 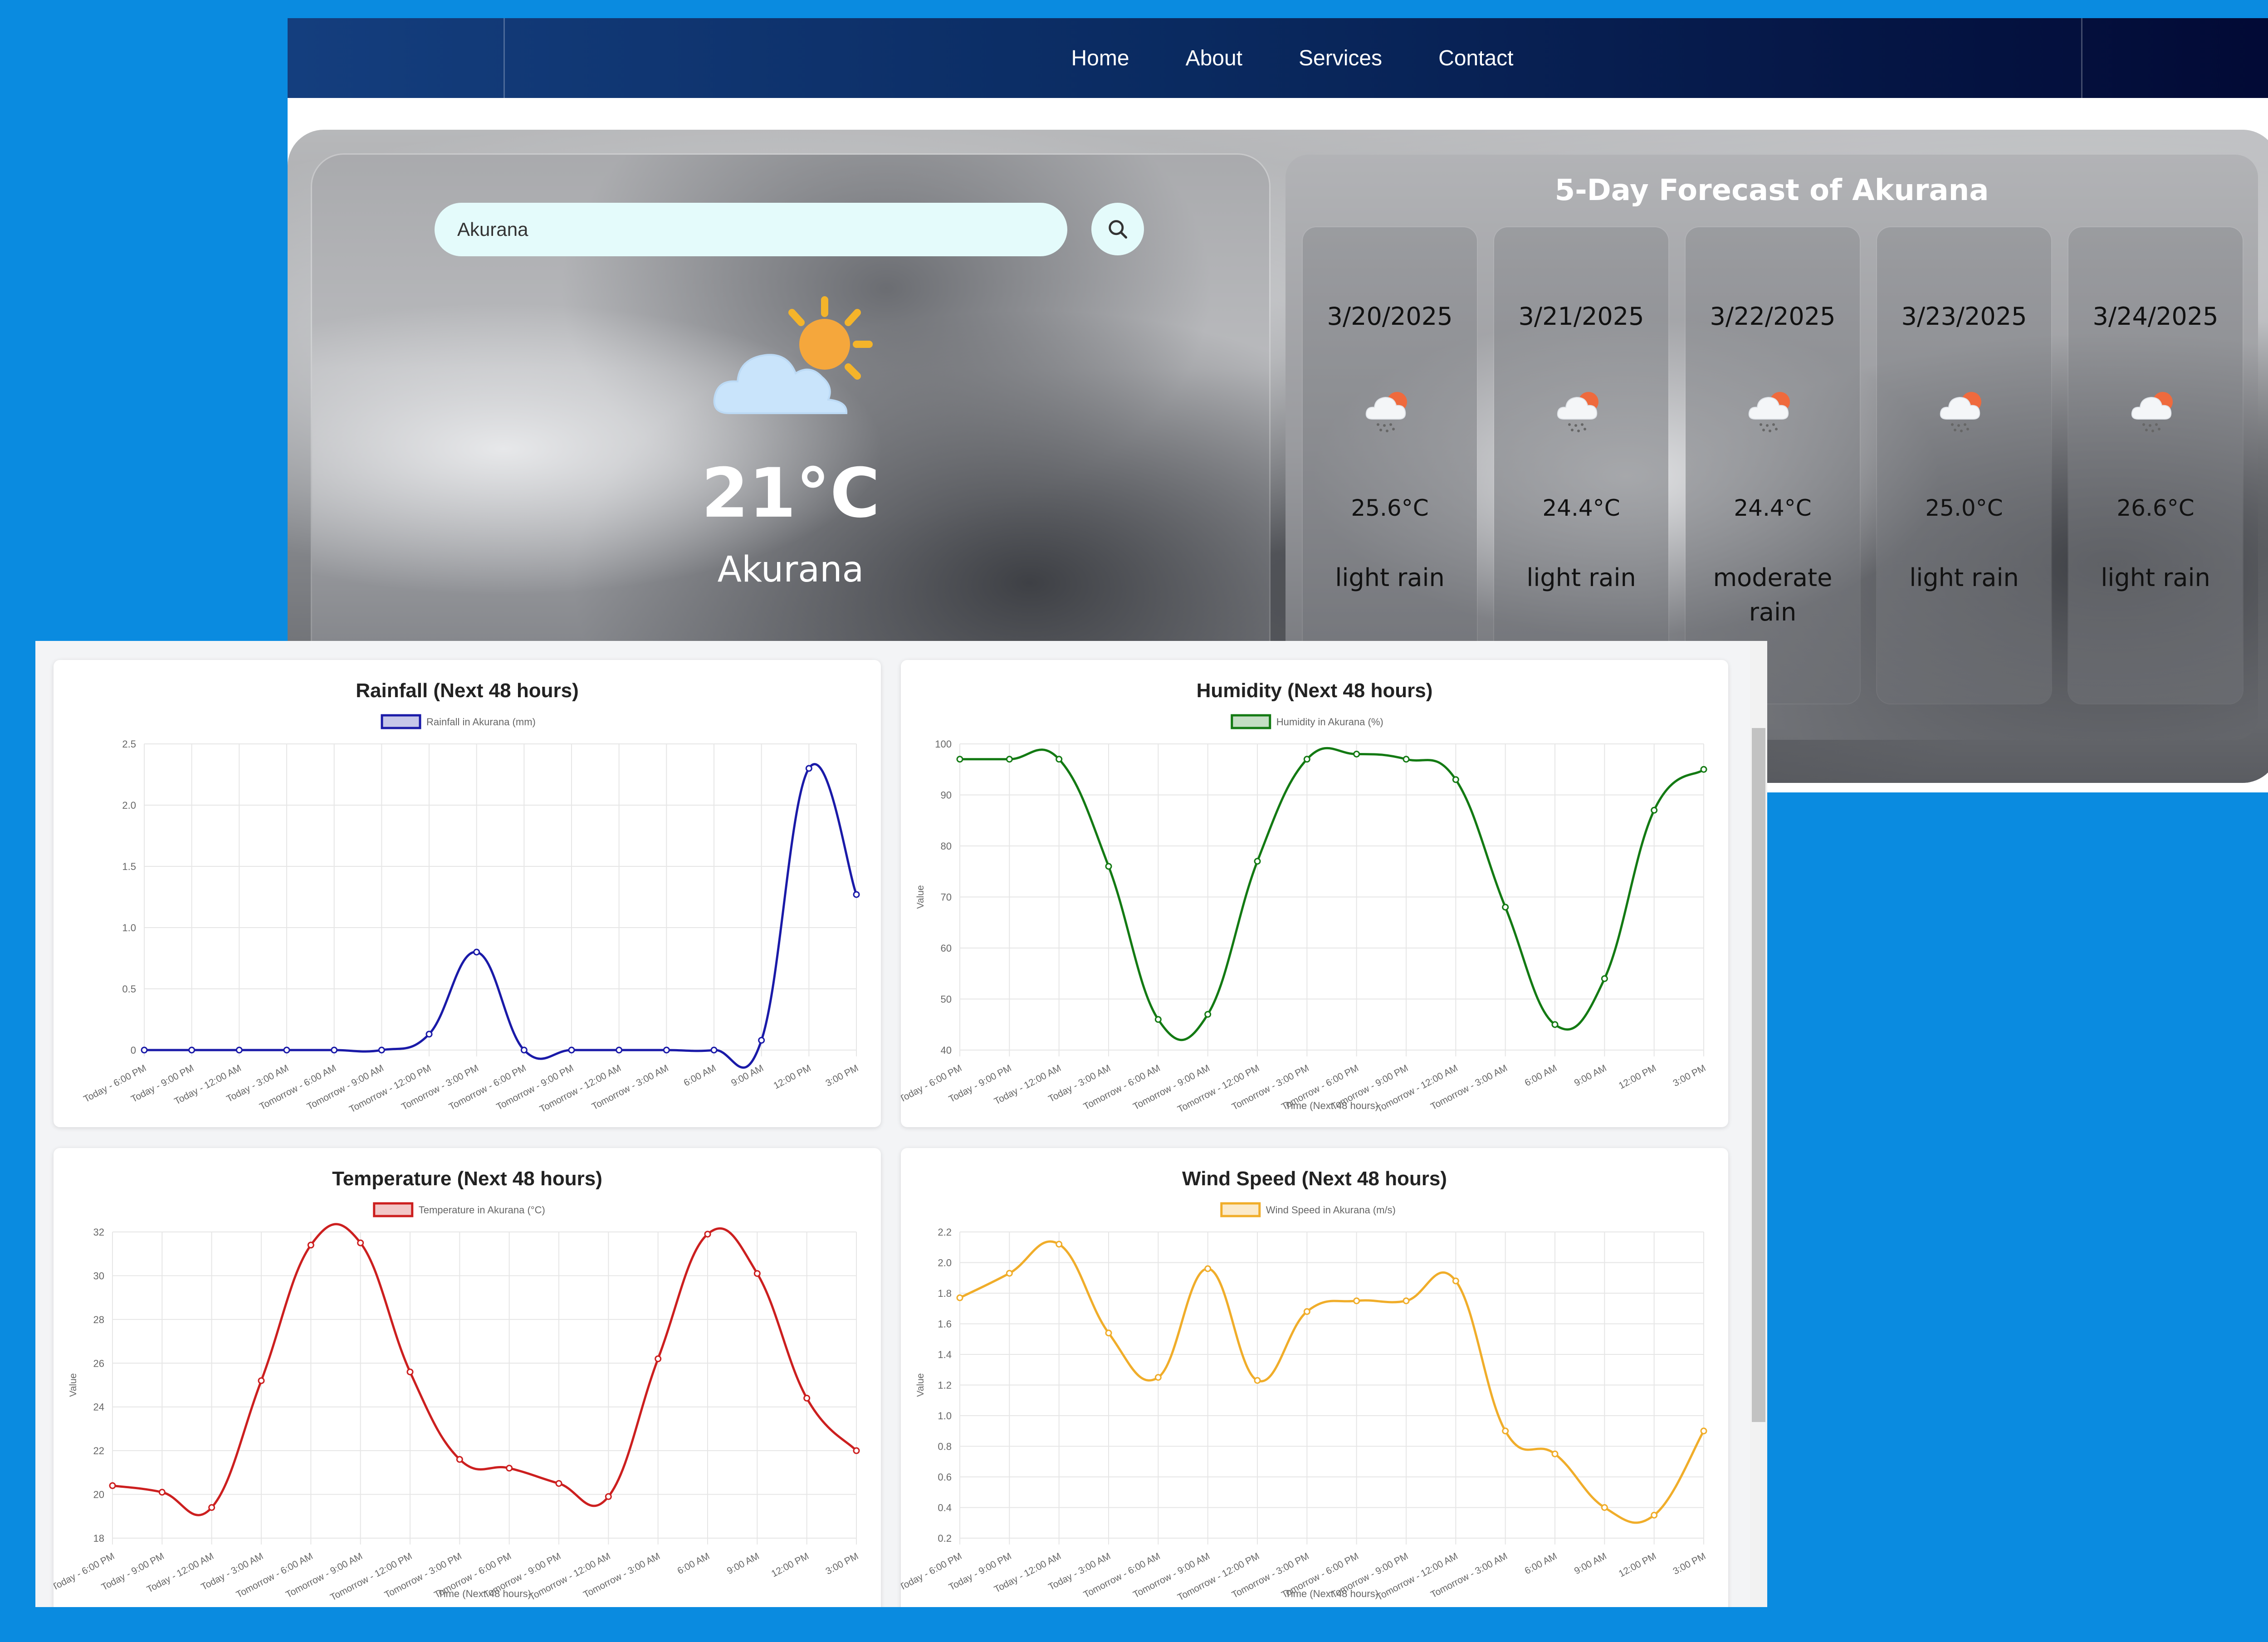 I want to click on search-button, so click(x=1117, y=229).